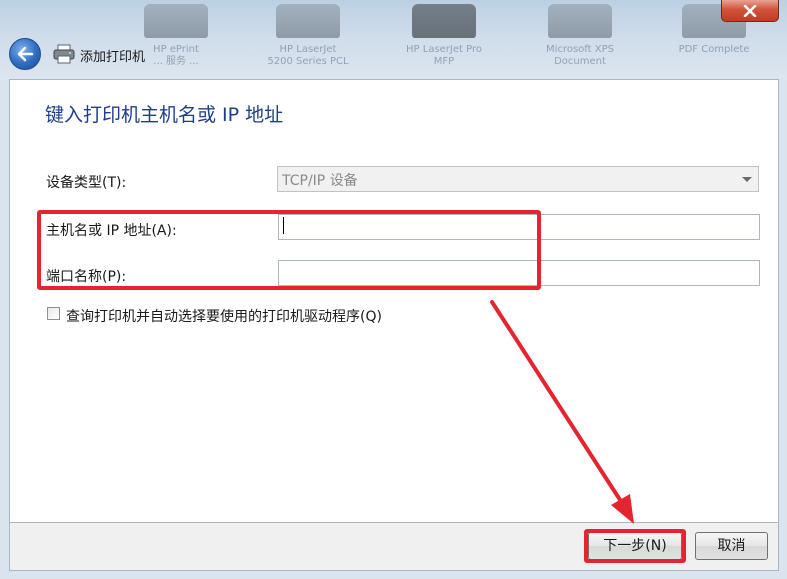 The width and height of the screenshot is (787, 579). Describe the element at coordinates (224, 316) in the screenshot. I see `query-printer-label: 查询打印机并自动选择要使用的打印机驱动程序(Q)` at that location.